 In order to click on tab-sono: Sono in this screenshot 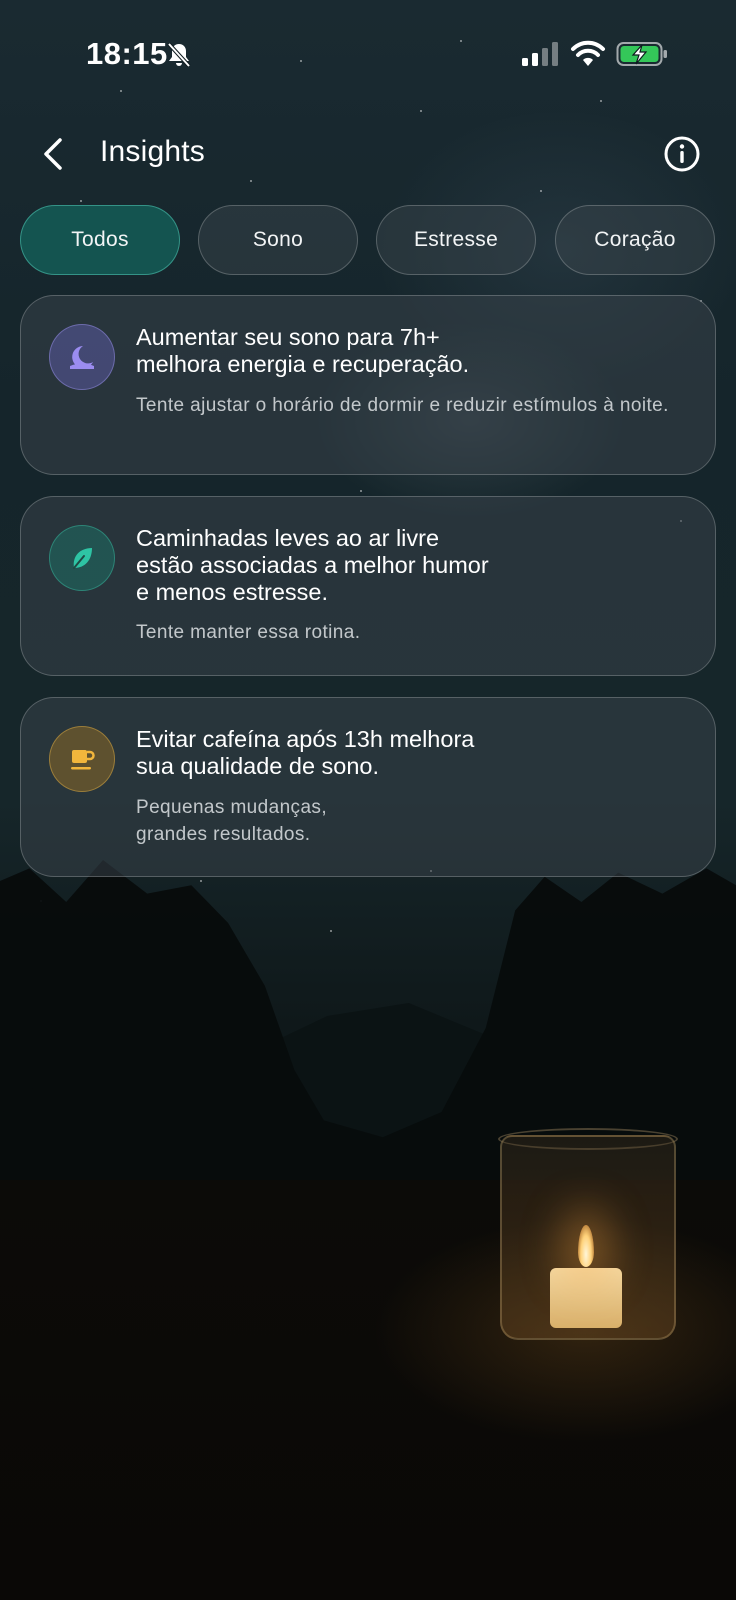, I will do `click(278, 240)`.